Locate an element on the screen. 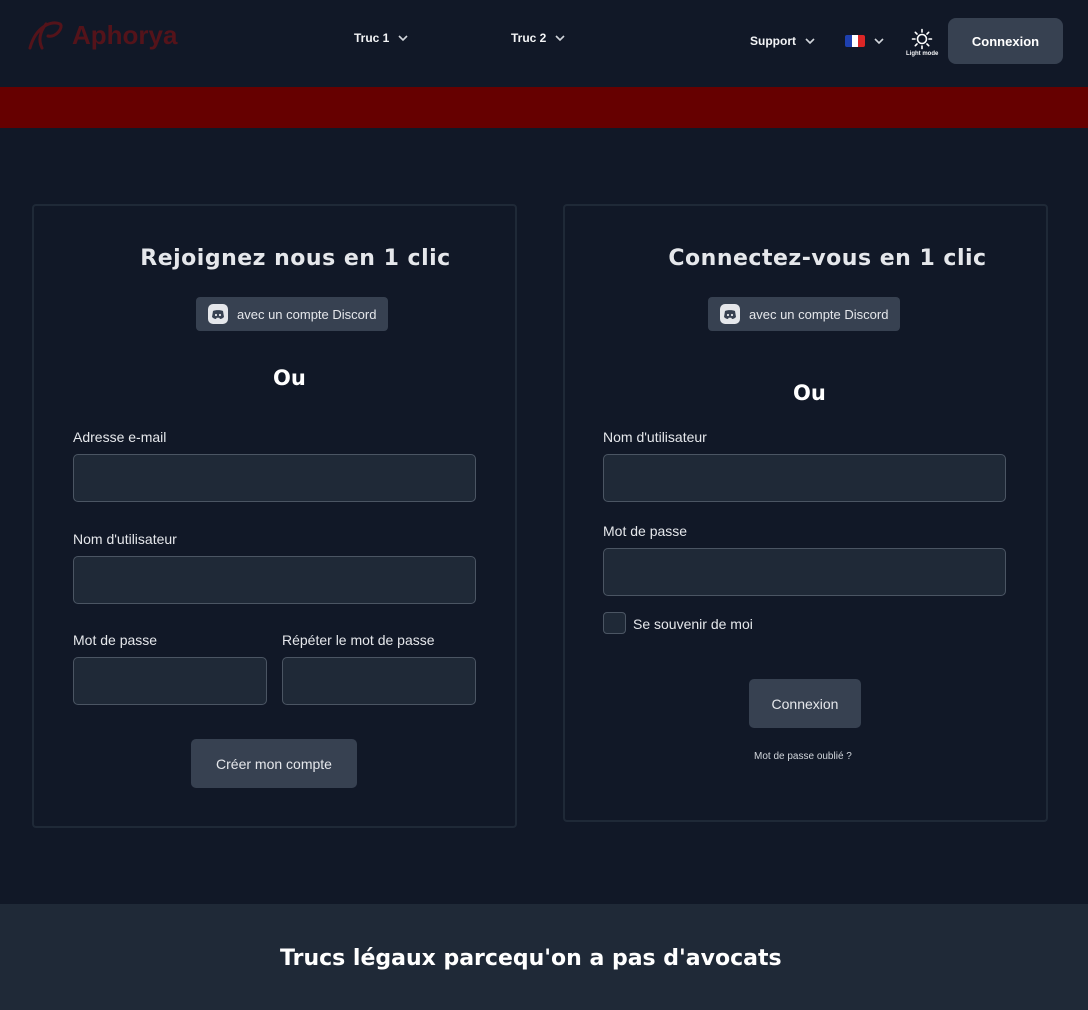 This screenshot has height=1010, width=1088. signup-or-separator: Ou is located at coordinates (289, 378).